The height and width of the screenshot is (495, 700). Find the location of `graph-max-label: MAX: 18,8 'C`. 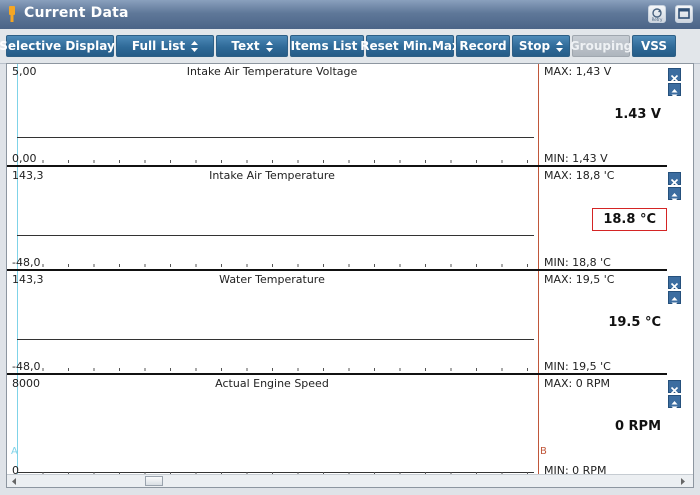

graph-max-label: MAX: 18,8 'C is located at coordinates (579, 175).